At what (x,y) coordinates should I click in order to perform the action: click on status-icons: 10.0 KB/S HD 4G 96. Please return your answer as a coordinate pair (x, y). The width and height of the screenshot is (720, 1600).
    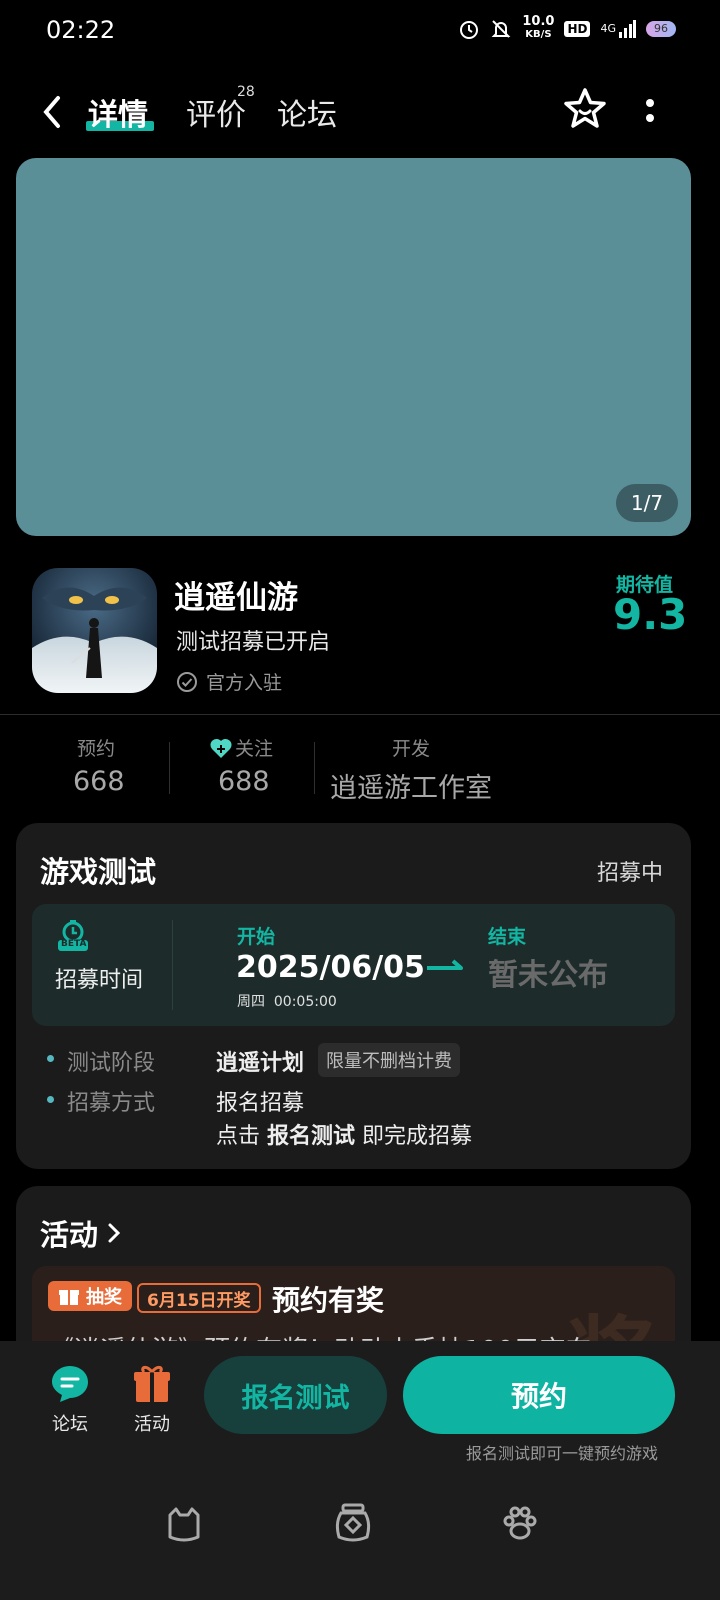
    Looking at the image, I should click on (567, 27).